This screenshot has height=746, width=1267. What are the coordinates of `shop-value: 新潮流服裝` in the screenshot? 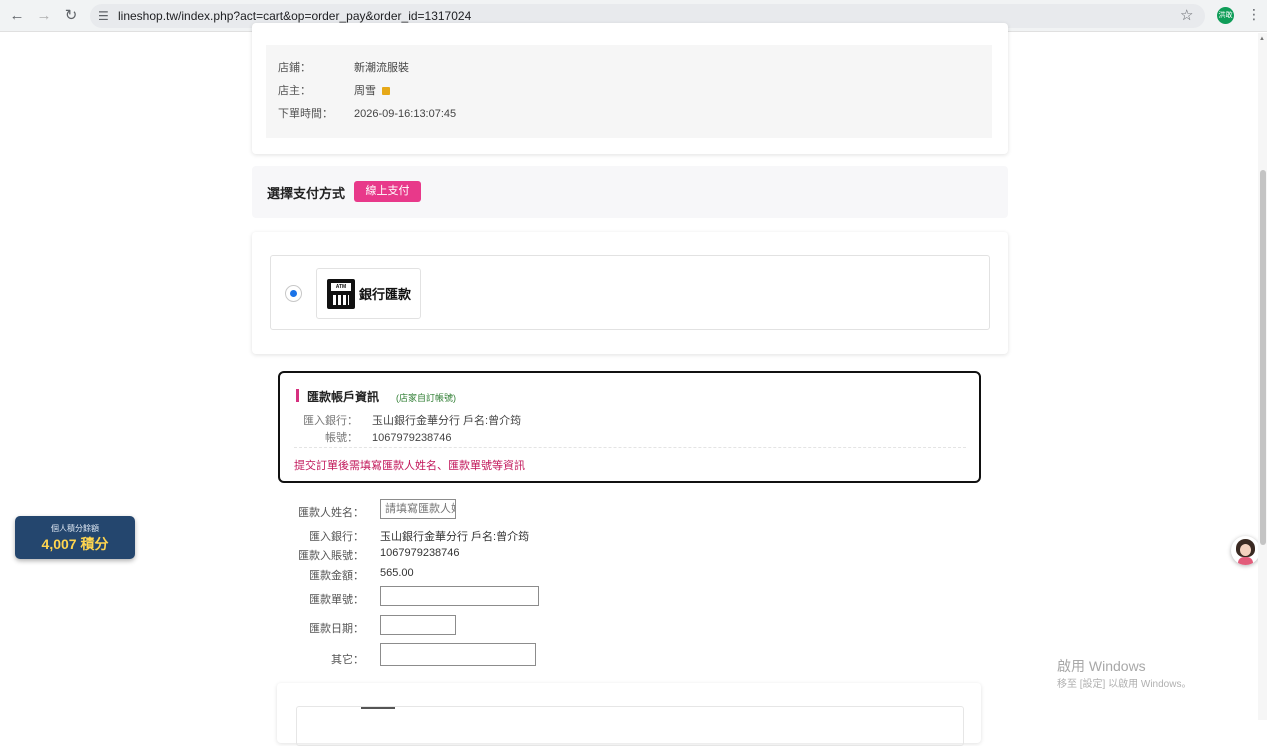 It's located at (381, 68).